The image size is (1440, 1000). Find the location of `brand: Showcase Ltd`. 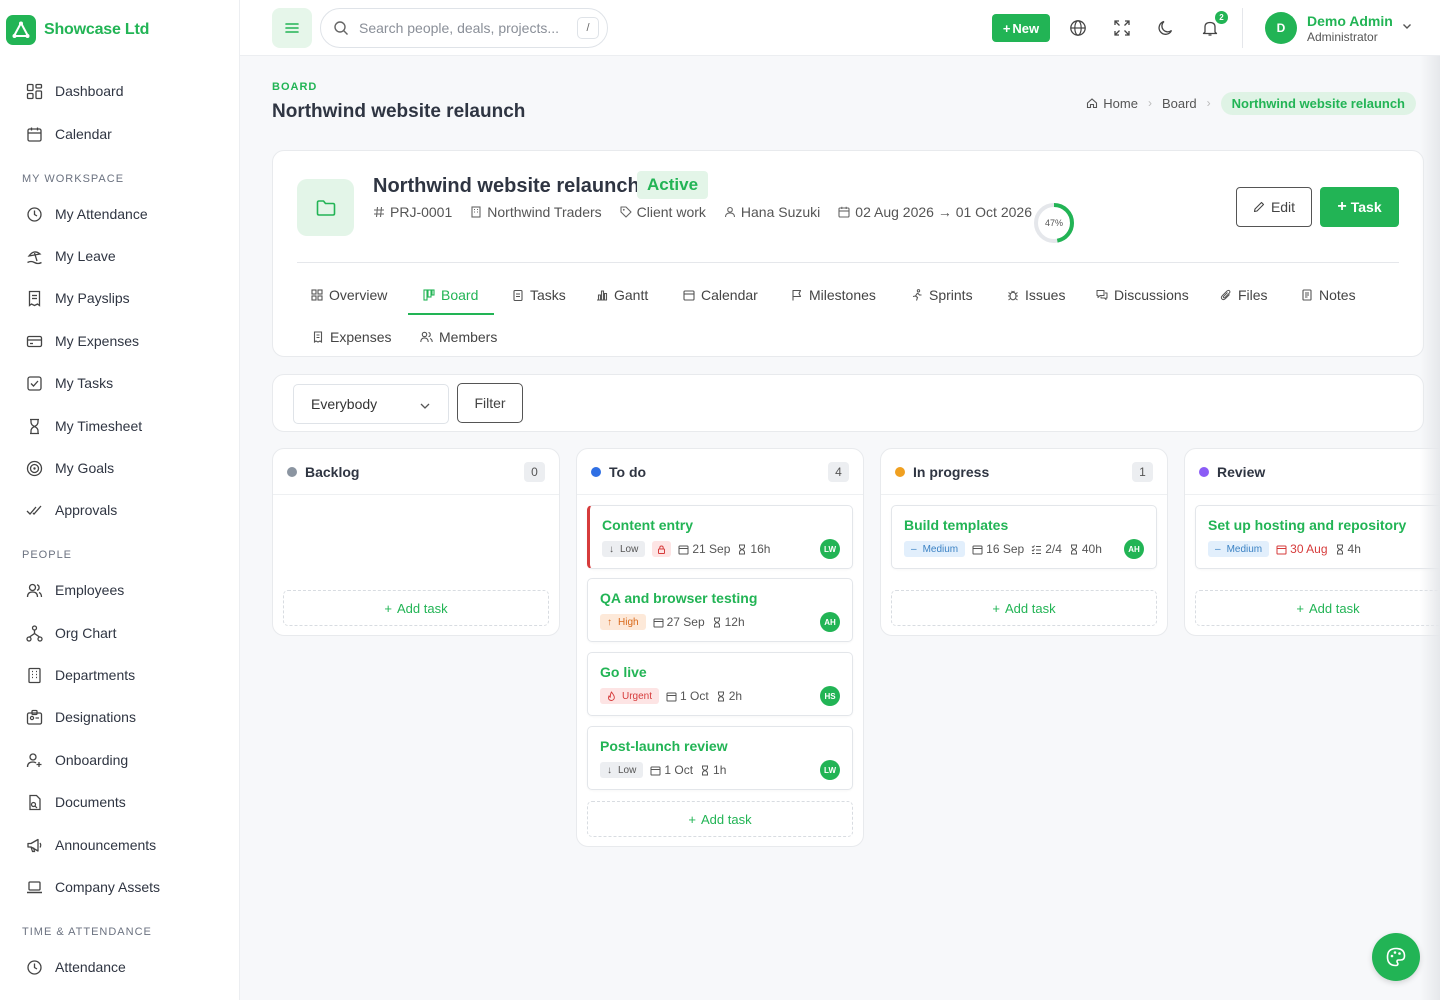

brand: Showcase Ltd is located at coordinates (77, 30).